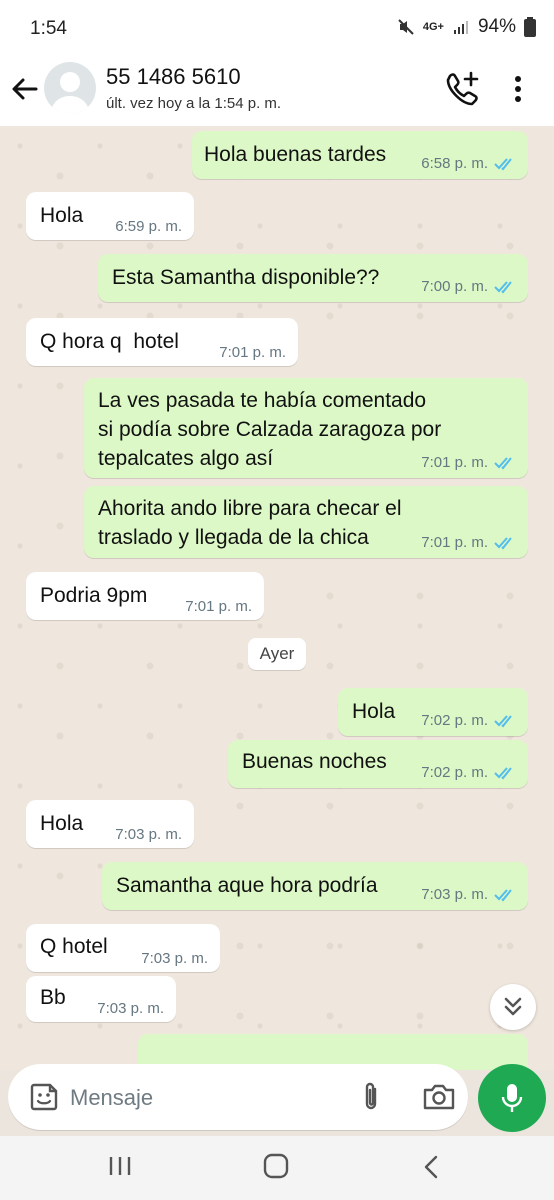  Describe the element at coordinates (110, 824) in the screenshot. I see `message-incoming: Hola 7:03 p. m.` at that location.